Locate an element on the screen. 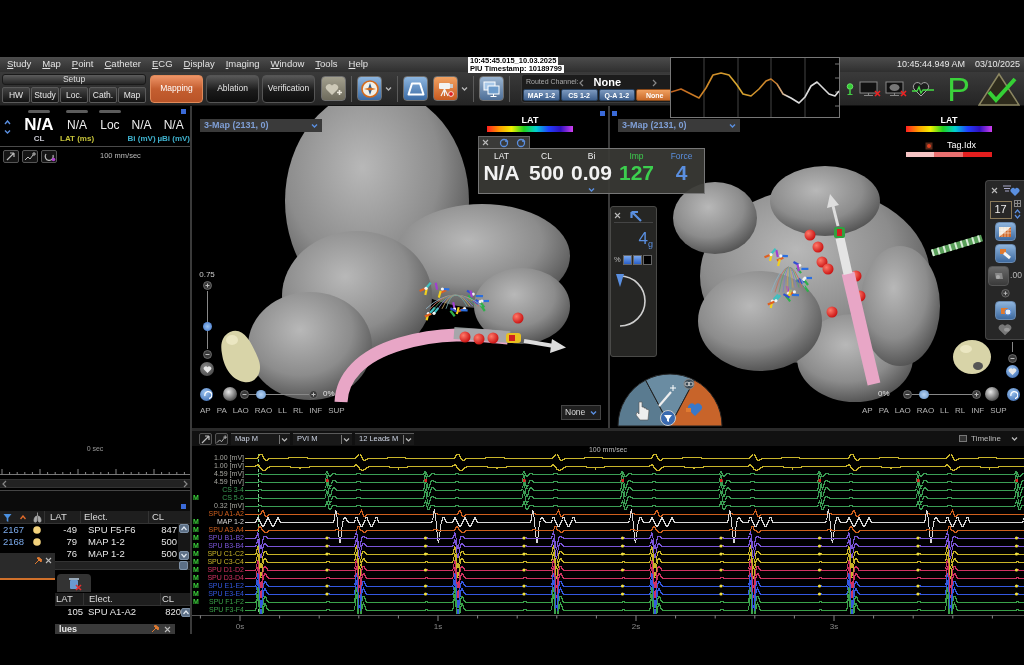  workflow-tab: Verification is located at coordinates (288, 88).